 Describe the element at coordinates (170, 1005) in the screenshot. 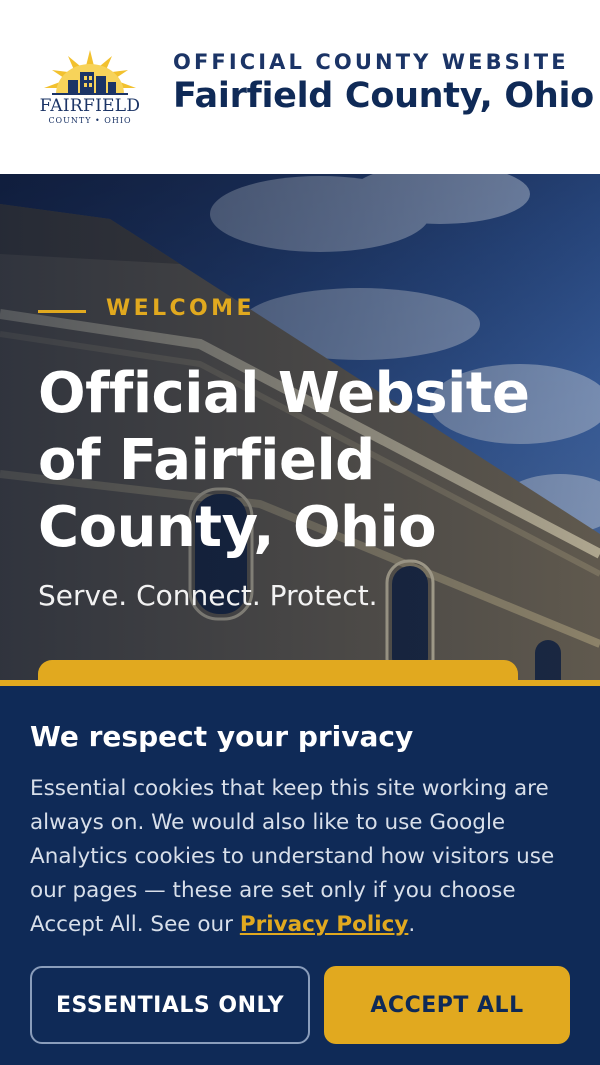

I see `essentials-only-button: ESSENTIALS ONLY` at that location.